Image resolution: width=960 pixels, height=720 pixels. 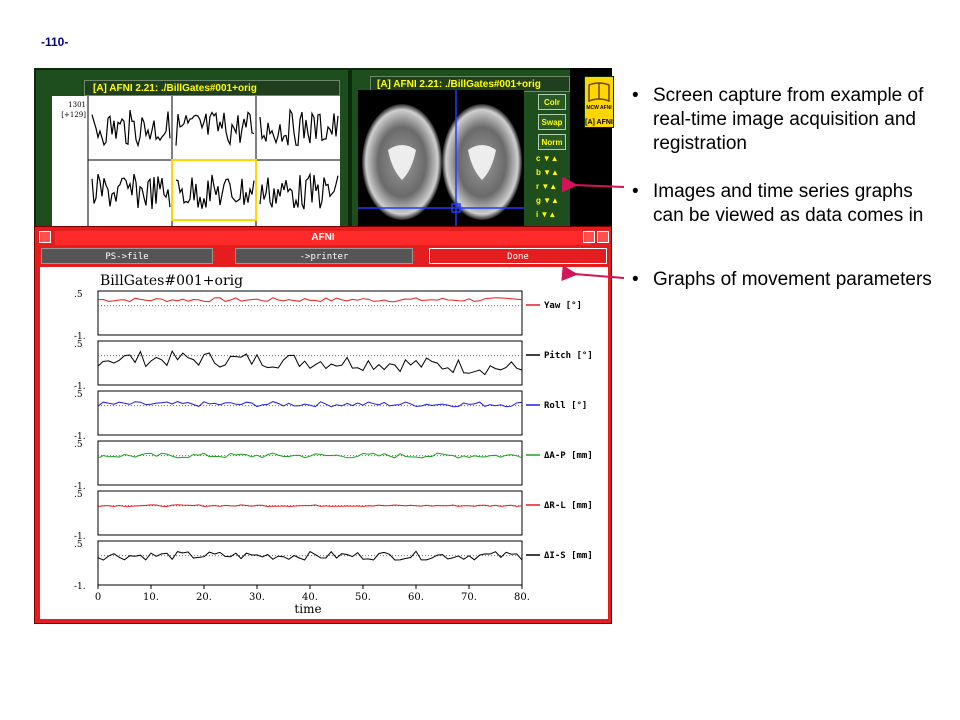 What do you see at coordinates (538, 158) in the screenshot?
I see `c-label: c` at bounding box center [538, 158].